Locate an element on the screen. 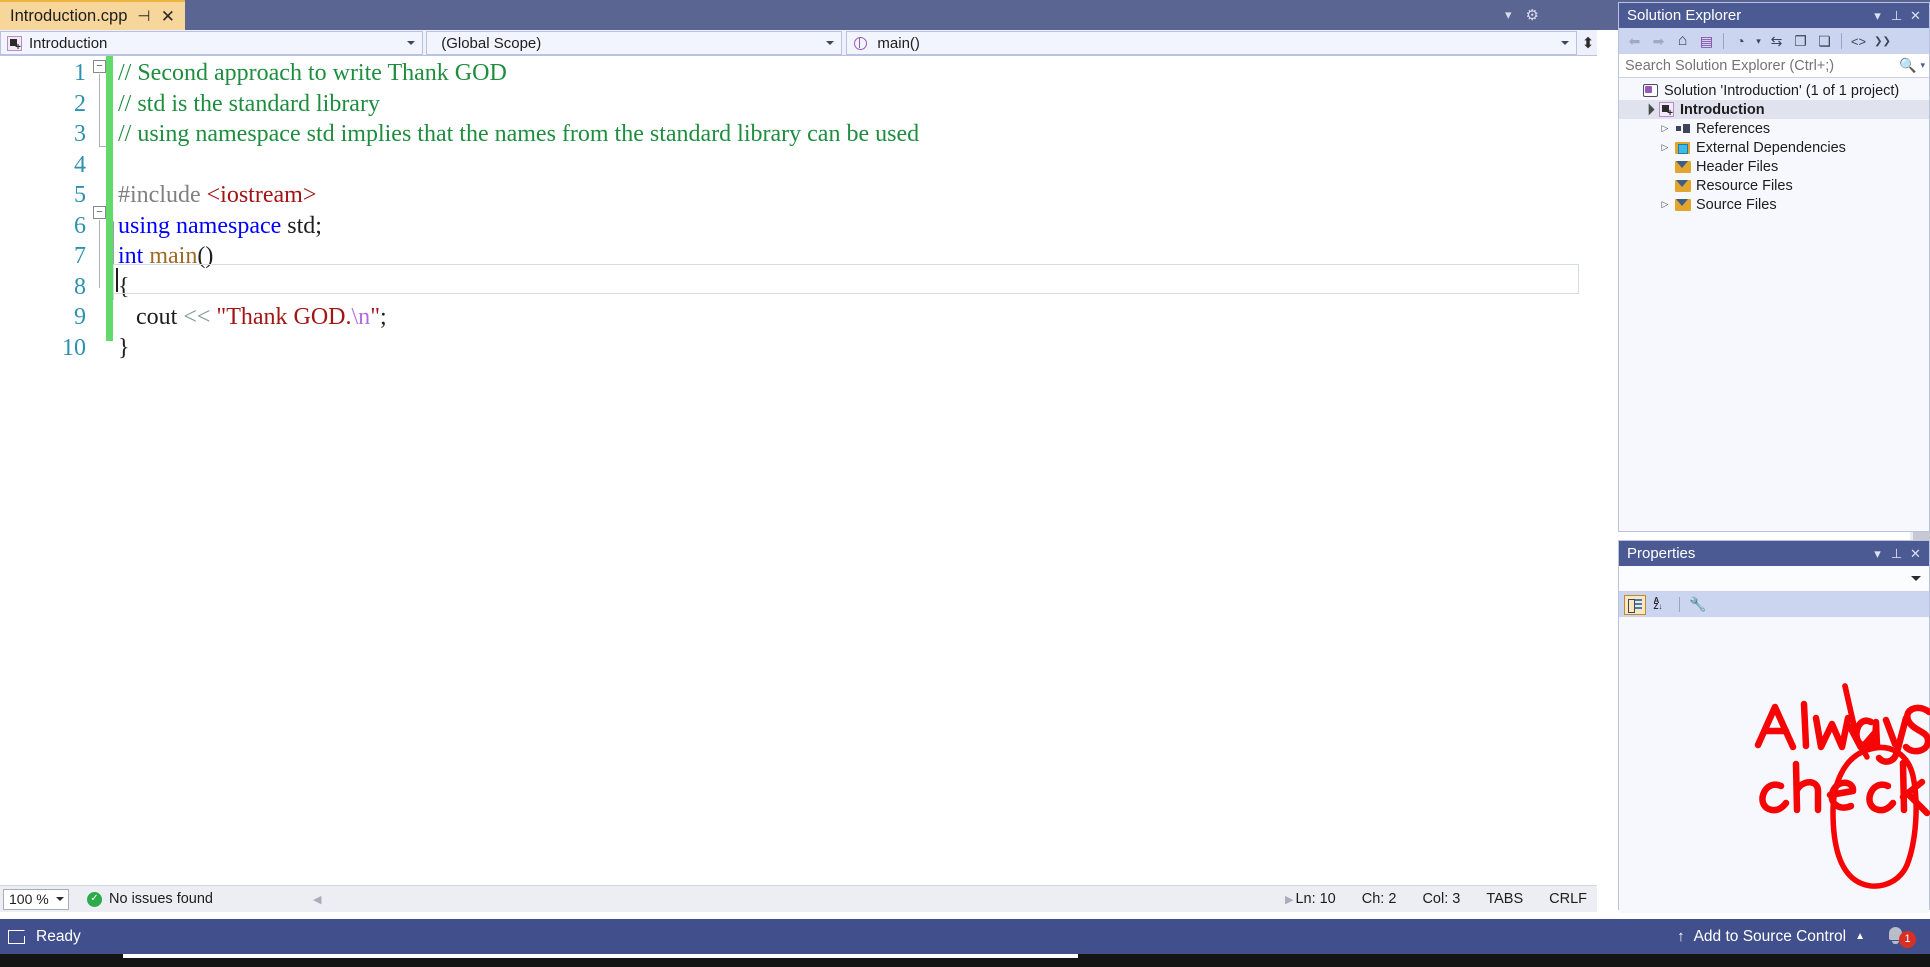  tree-item-resource-files: Resource Files is located at coordinates (1774, 185).